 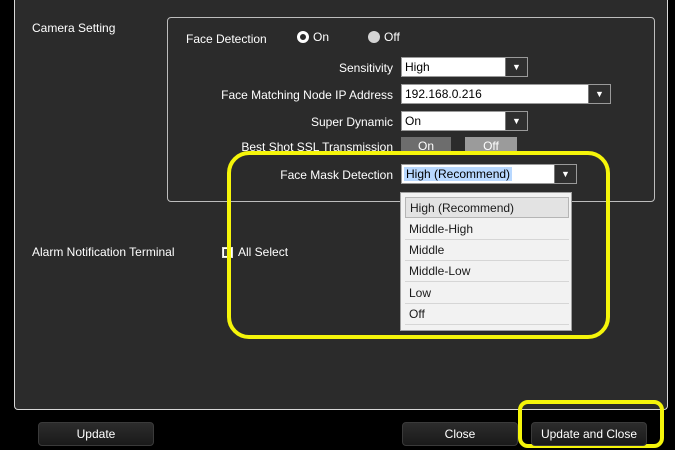 I want to click on radio-unselected-icon, so click(x=374, y=37).